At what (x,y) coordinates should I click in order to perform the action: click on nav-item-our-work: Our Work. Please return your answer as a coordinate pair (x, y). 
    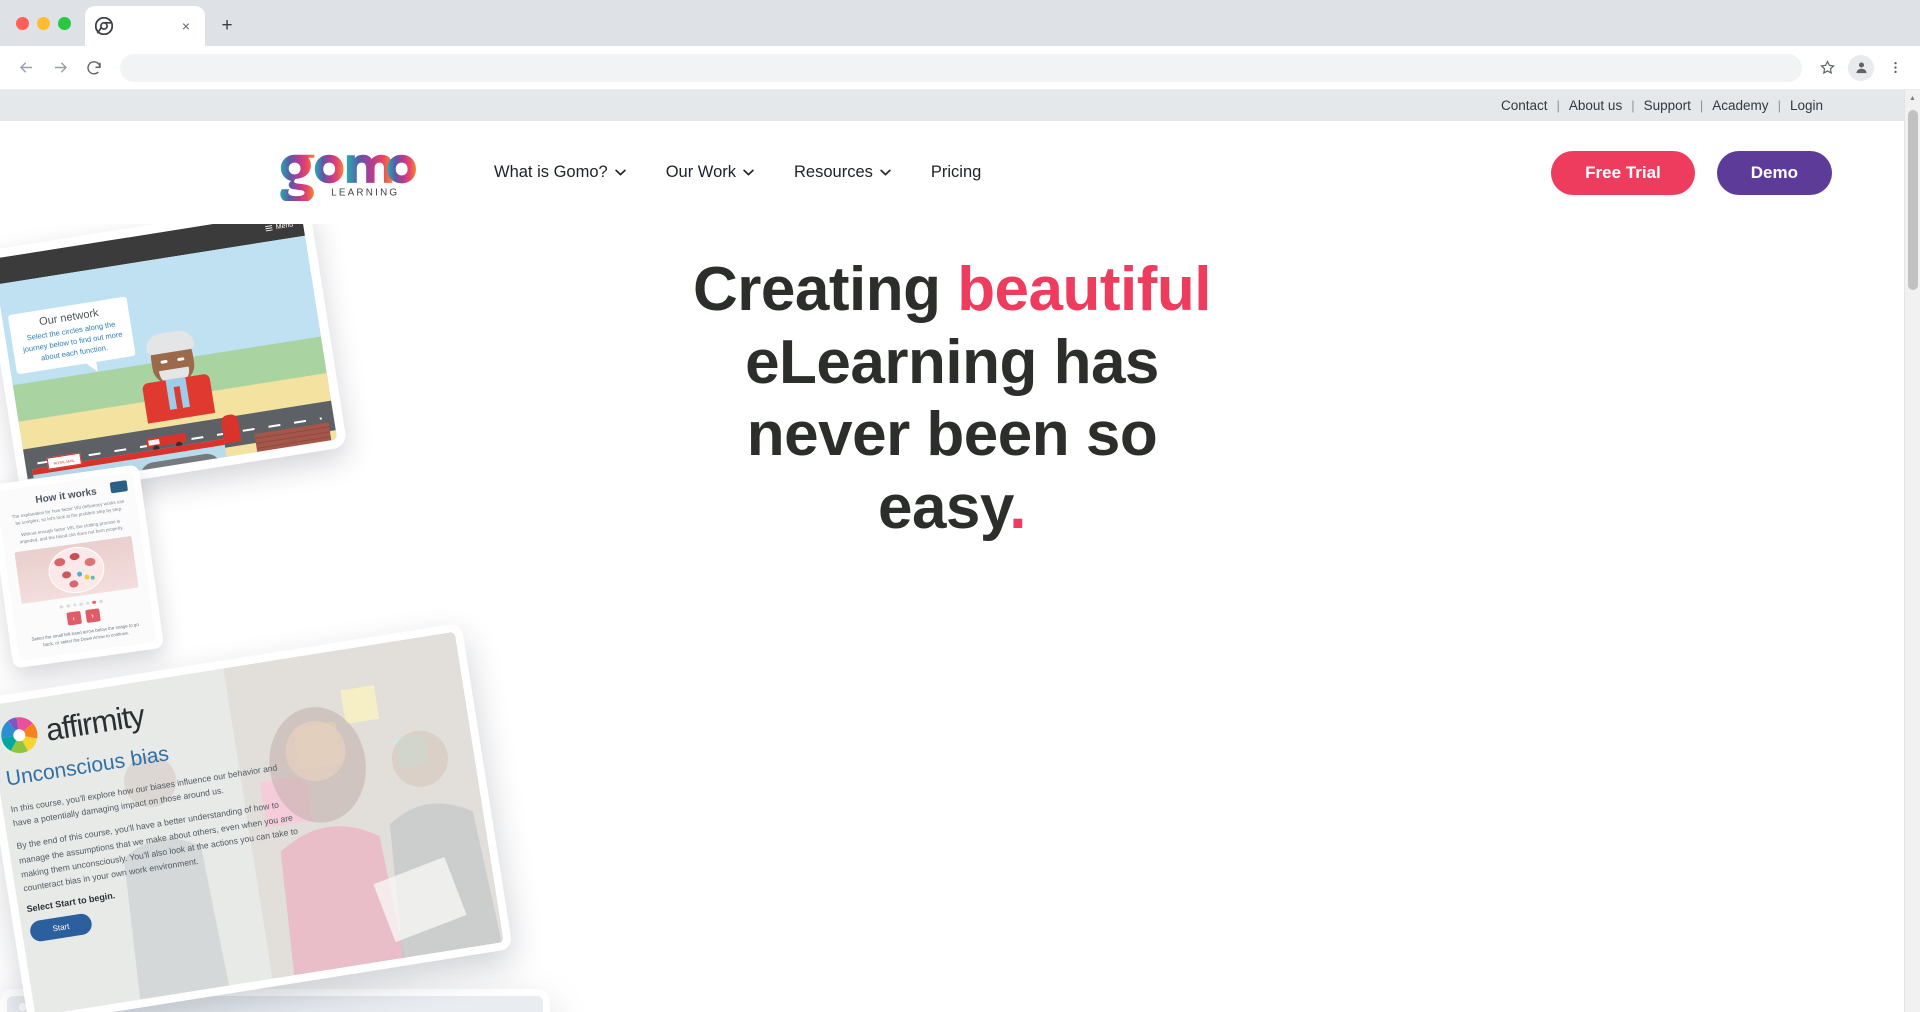
    Looking at the image, I should click on (710, 172).